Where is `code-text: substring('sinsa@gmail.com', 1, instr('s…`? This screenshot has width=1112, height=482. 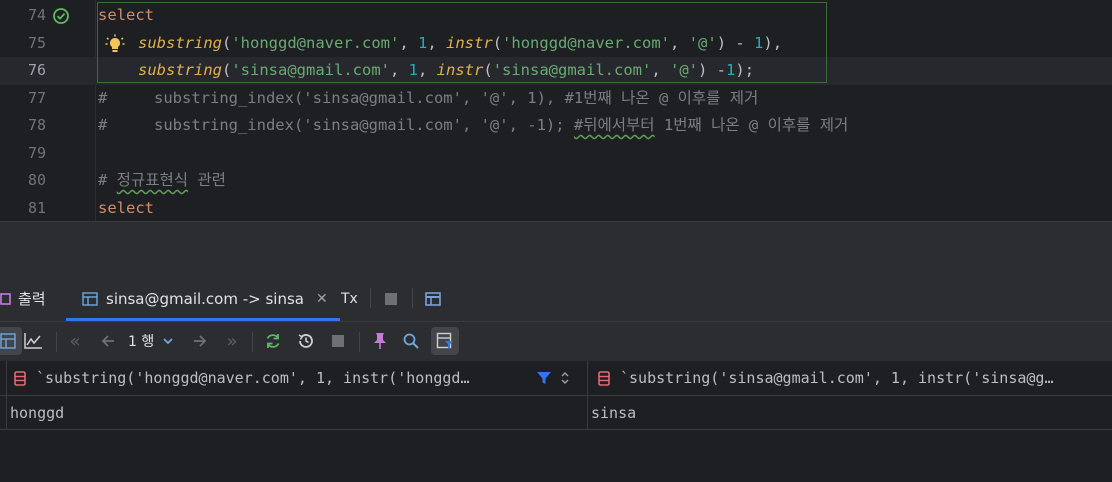 code-text: substring('sinsa@gmail.com', 1, instr('s… is located at coordinates (446, 70).